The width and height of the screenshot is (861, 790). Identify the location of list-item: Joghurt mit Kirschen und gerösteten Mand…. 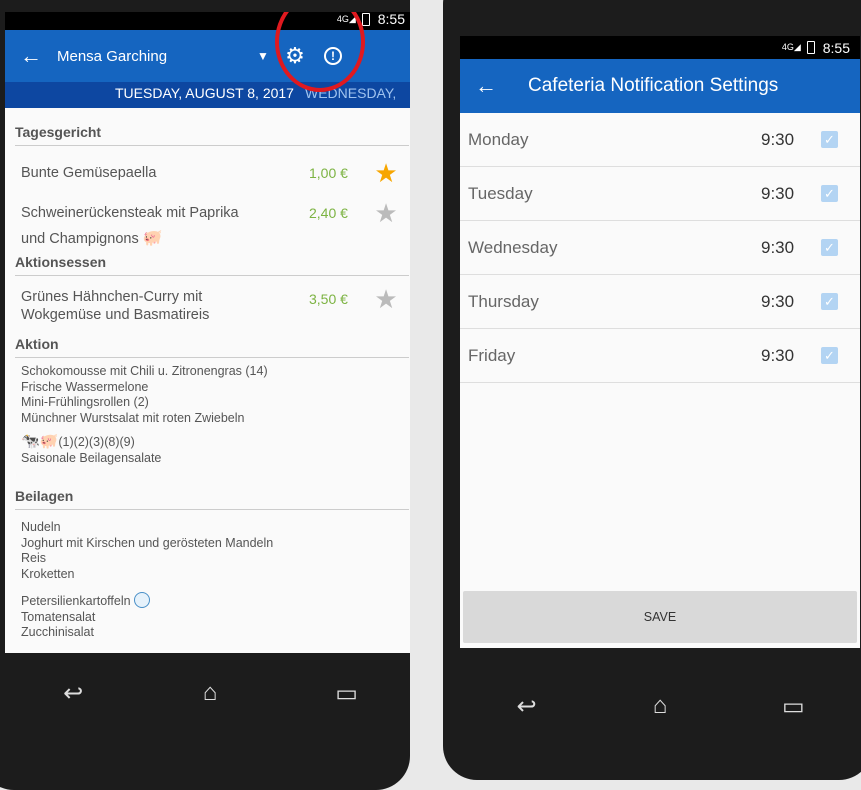
(147, 542).